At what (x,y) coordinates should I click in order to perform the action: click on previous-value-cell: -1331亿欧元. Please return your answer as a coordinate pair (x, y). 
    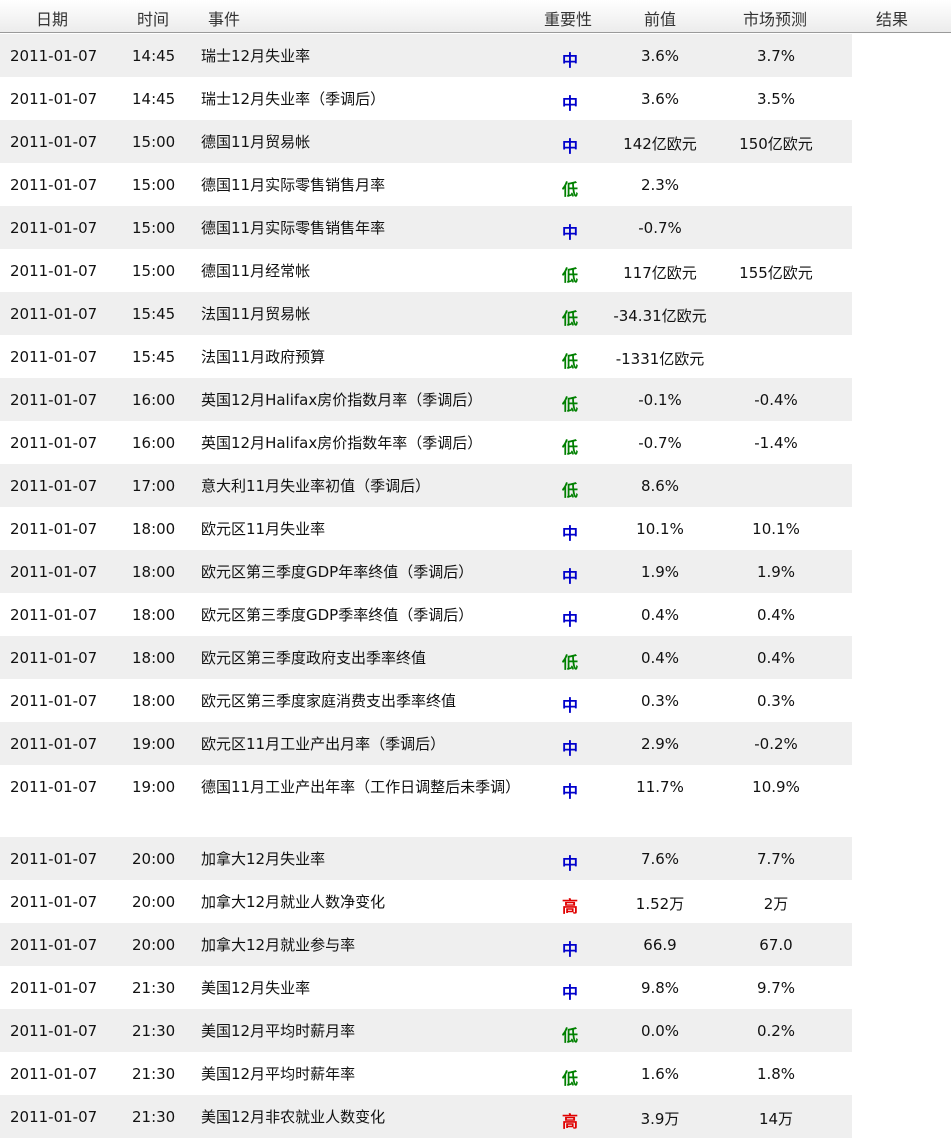
    Looking at the image, I should click on (660, 359).